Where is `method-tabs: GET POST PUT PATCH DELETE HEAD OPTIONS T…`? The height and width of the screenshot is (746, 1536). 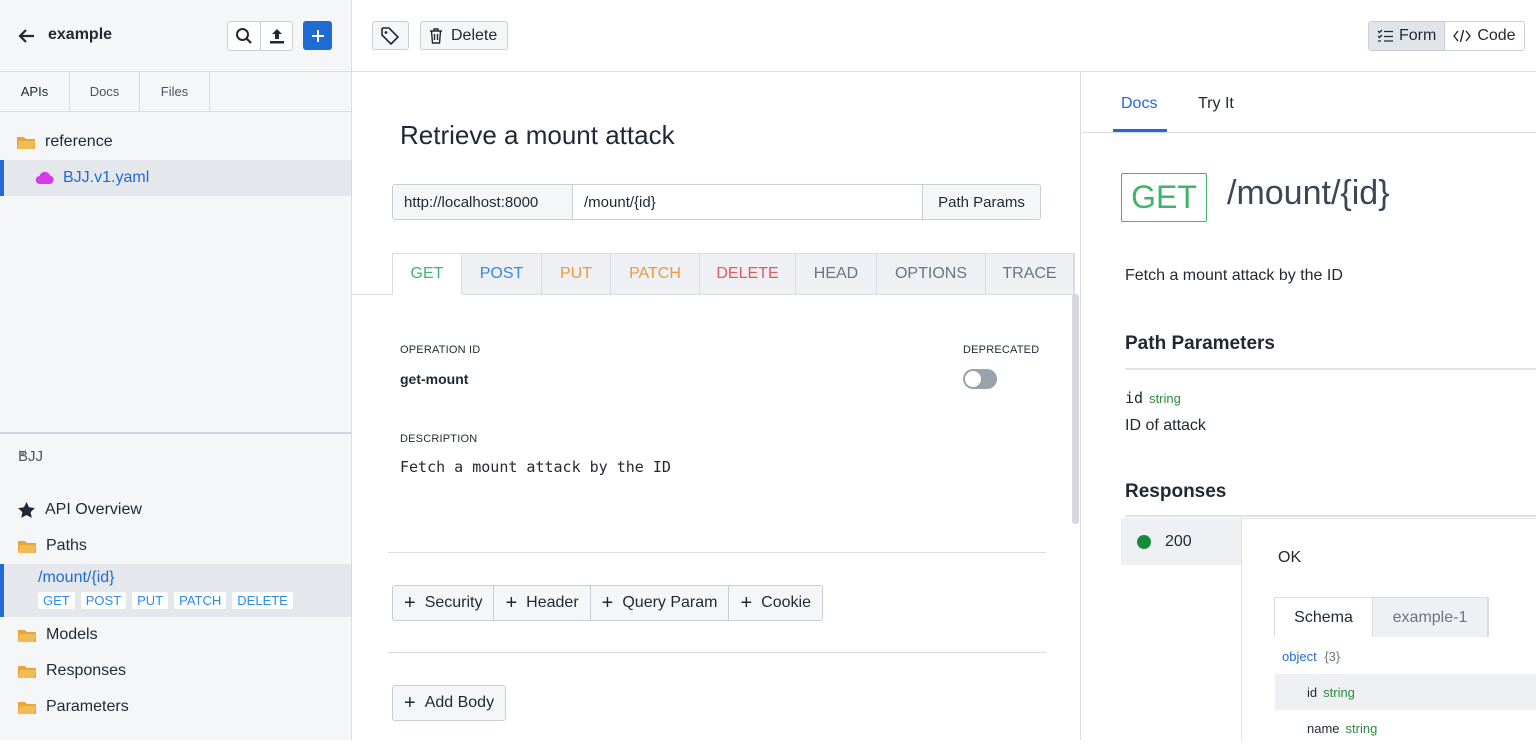 method-tabs: GET POST PUT PATCH DELETE HEAD OPTIONS T… is located at coordinates (733, 274).